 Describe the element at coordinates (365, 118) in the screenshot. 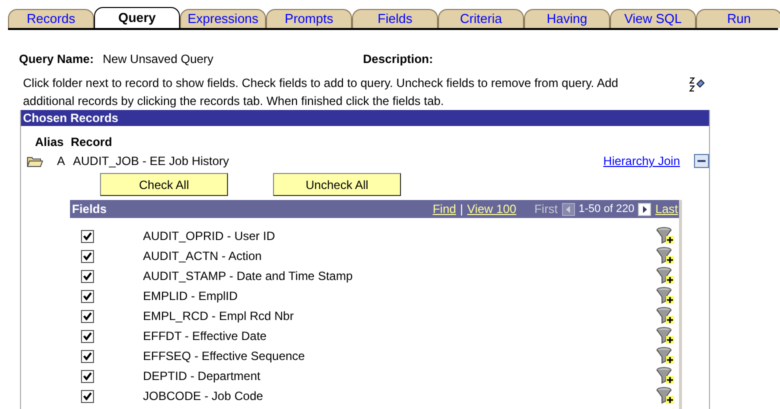

I see `panel-header: Chosen Records` at that location.